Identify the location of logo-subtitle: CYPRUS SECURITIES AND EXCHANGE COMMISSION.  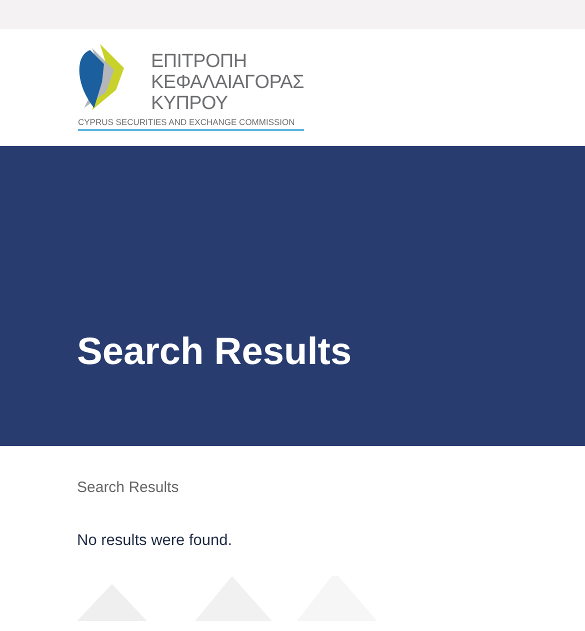
(191, 124).